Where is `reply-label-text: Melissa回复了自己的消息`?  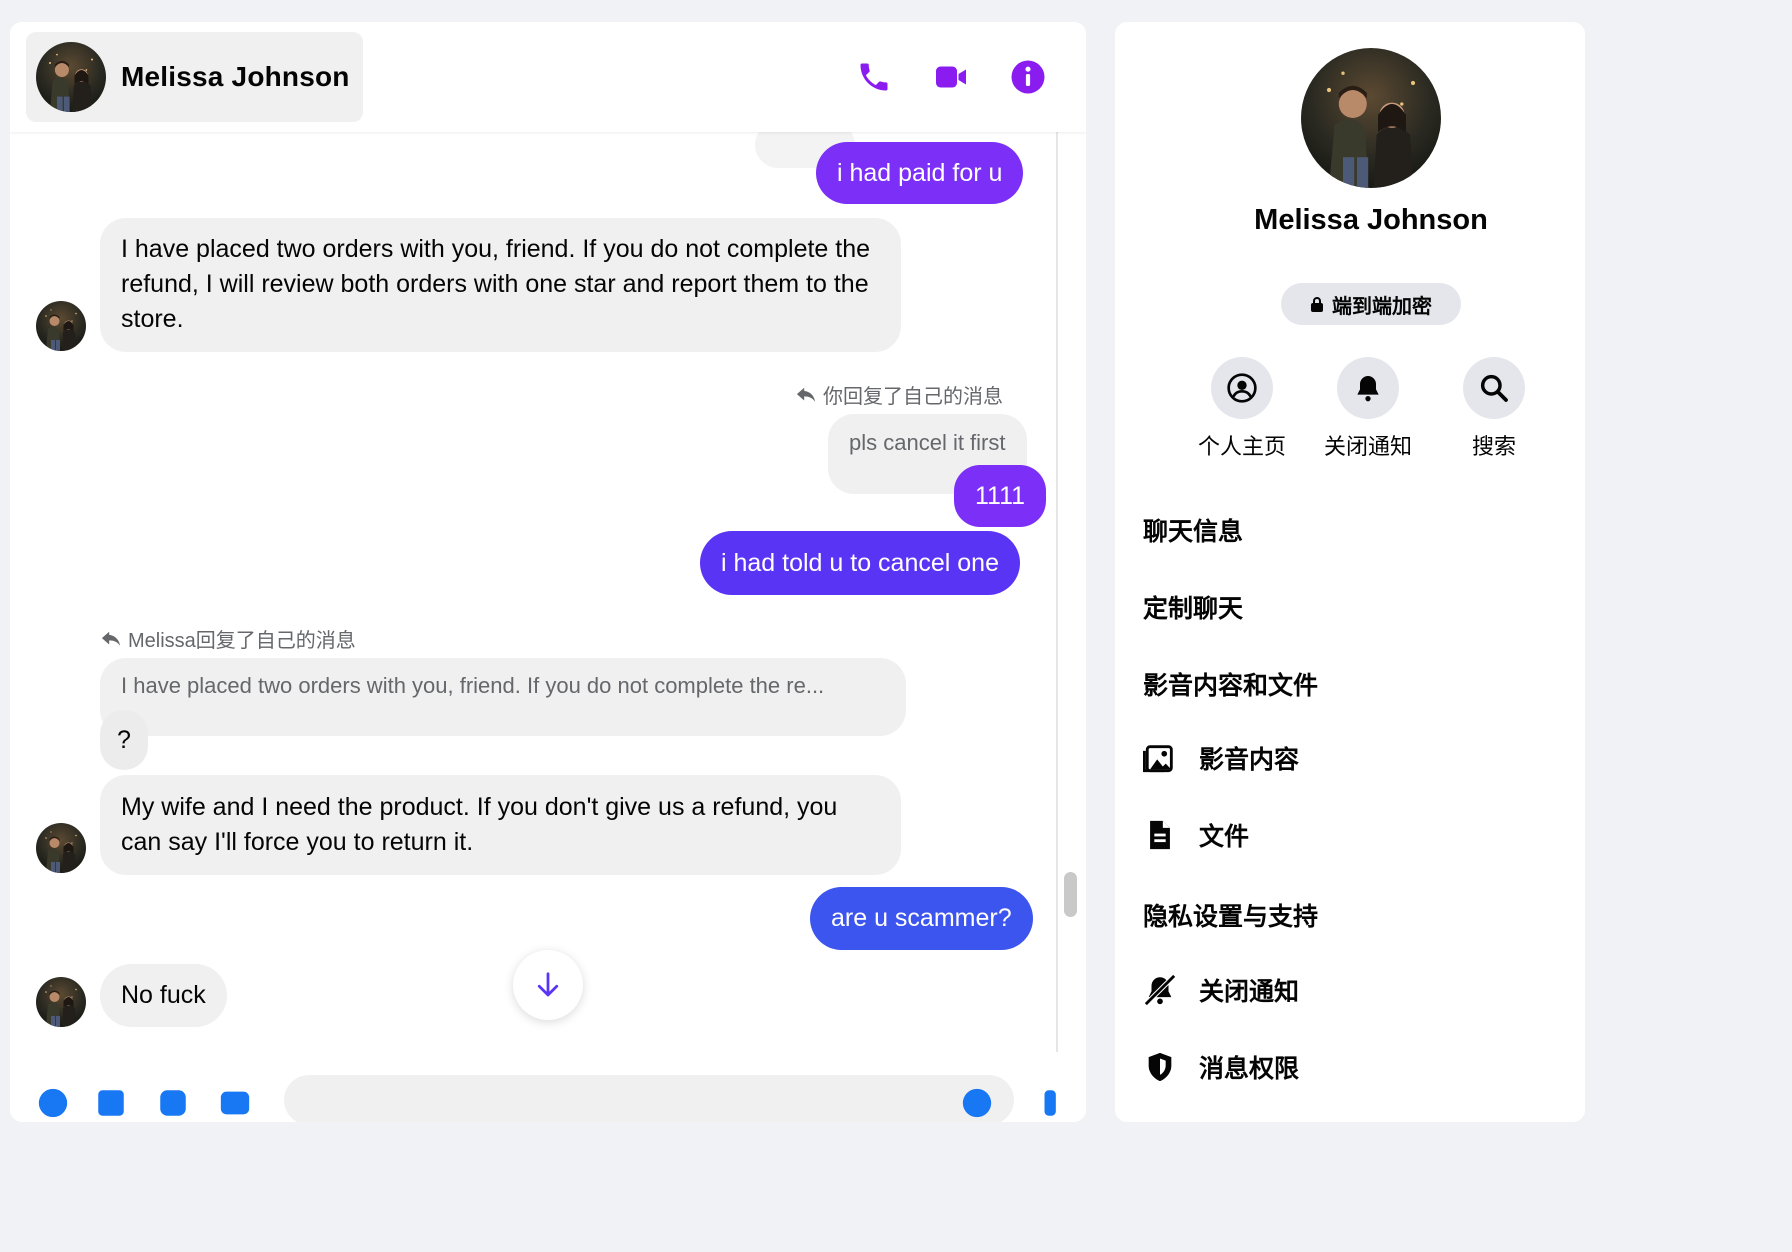
reply-label-text: Melissa回复了自己的消息 is located at coordinates (242, 641).